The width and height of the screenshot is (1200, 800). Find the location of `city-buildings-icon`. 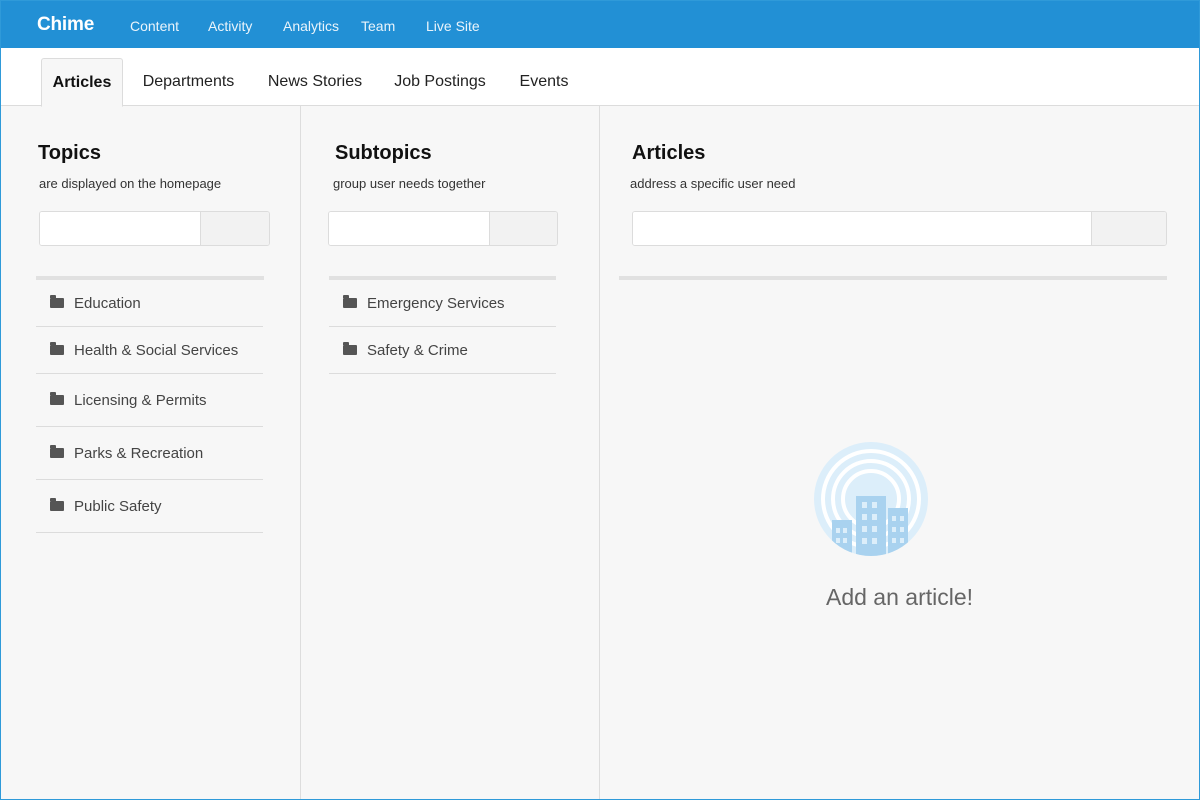

city-buildings-icon is located at coordinates (871, 499).